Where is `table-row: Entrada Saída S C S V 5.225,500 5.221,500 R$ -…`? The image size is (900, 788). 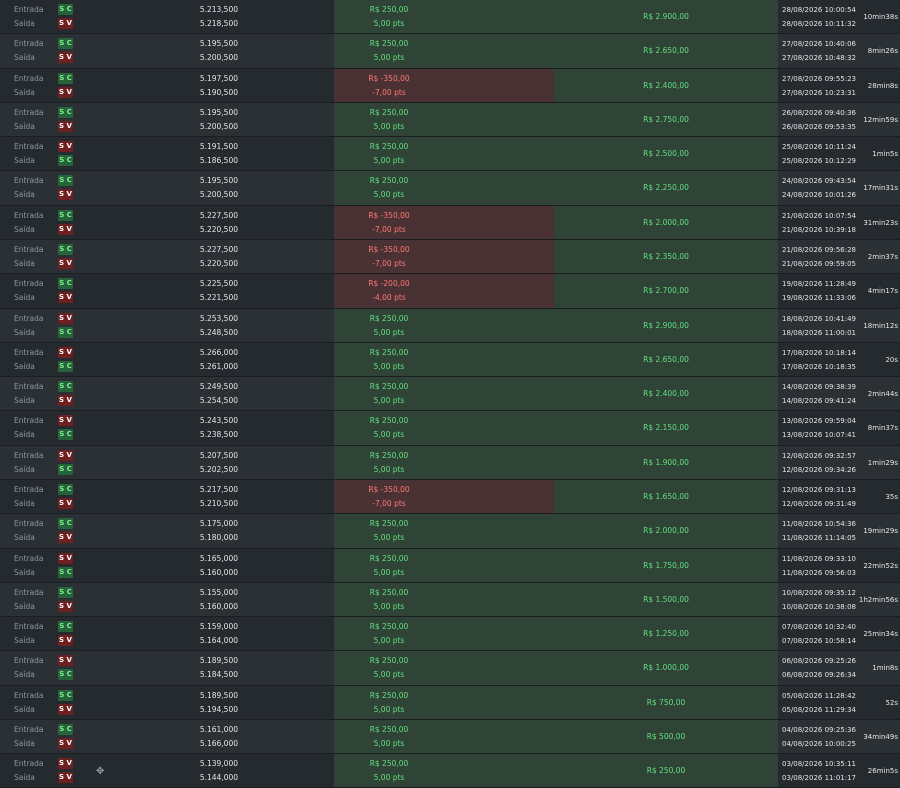
table-row: Entrada Saída S C S V 5.225,500 5.221,500 R$ -… is located at coordinates (450, 291).